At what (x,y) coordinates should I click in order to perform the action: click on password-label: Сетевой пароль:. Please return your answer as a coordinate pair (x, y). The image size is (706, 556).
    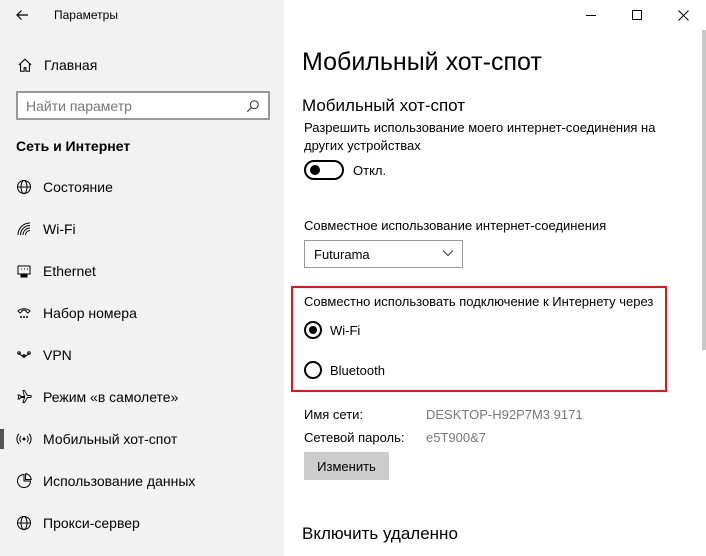
    Looking at the image, I should click on (354, 437).